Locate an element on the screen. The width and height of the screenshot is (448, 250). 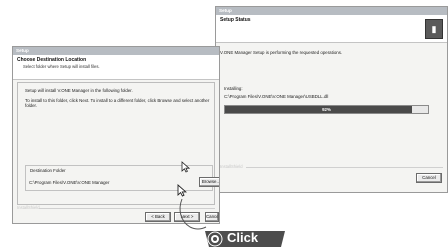
installing-label: Installing: is located at coordinates (233, 88).